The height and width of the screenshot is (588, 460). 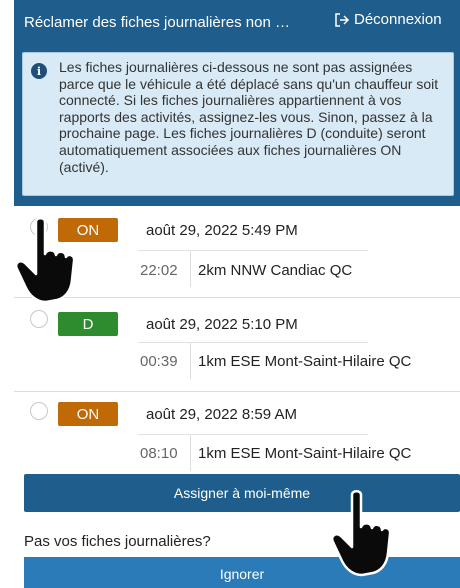 I want to click on log-duration: 00:39, so click(x=159, y=361).